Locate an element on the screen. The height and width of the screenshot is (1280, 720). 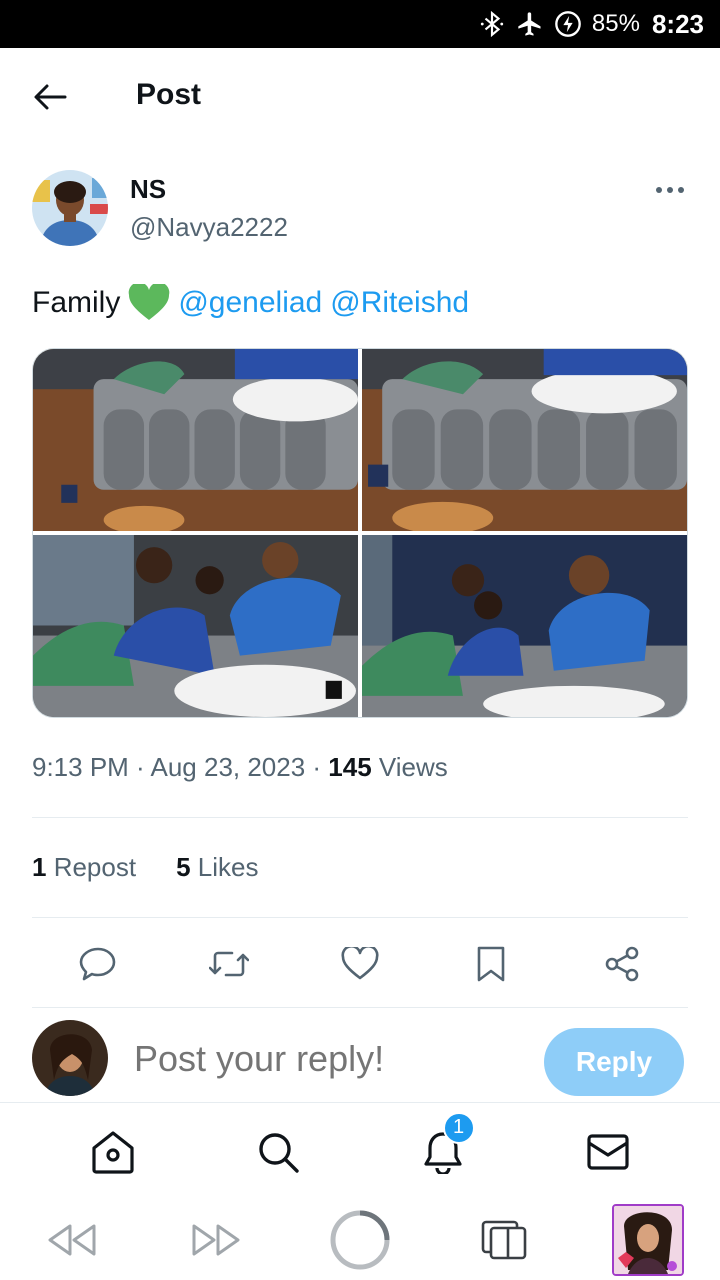
post-timestamp: 9:13 PM · Aug 23, 2023 · is located at coordinates (180, 767).